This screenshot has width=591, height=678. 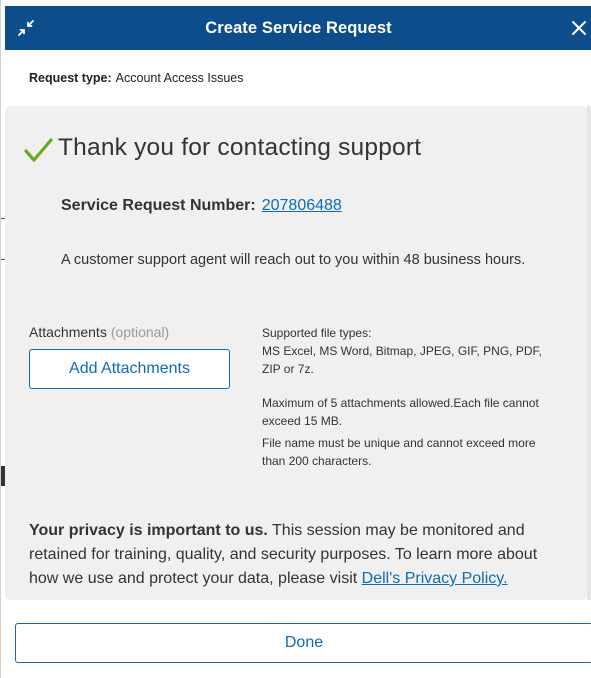 What do you see at coordinates (579, 28) in the screenshot?
I see `close-icon` at bounding box center [579, 28].